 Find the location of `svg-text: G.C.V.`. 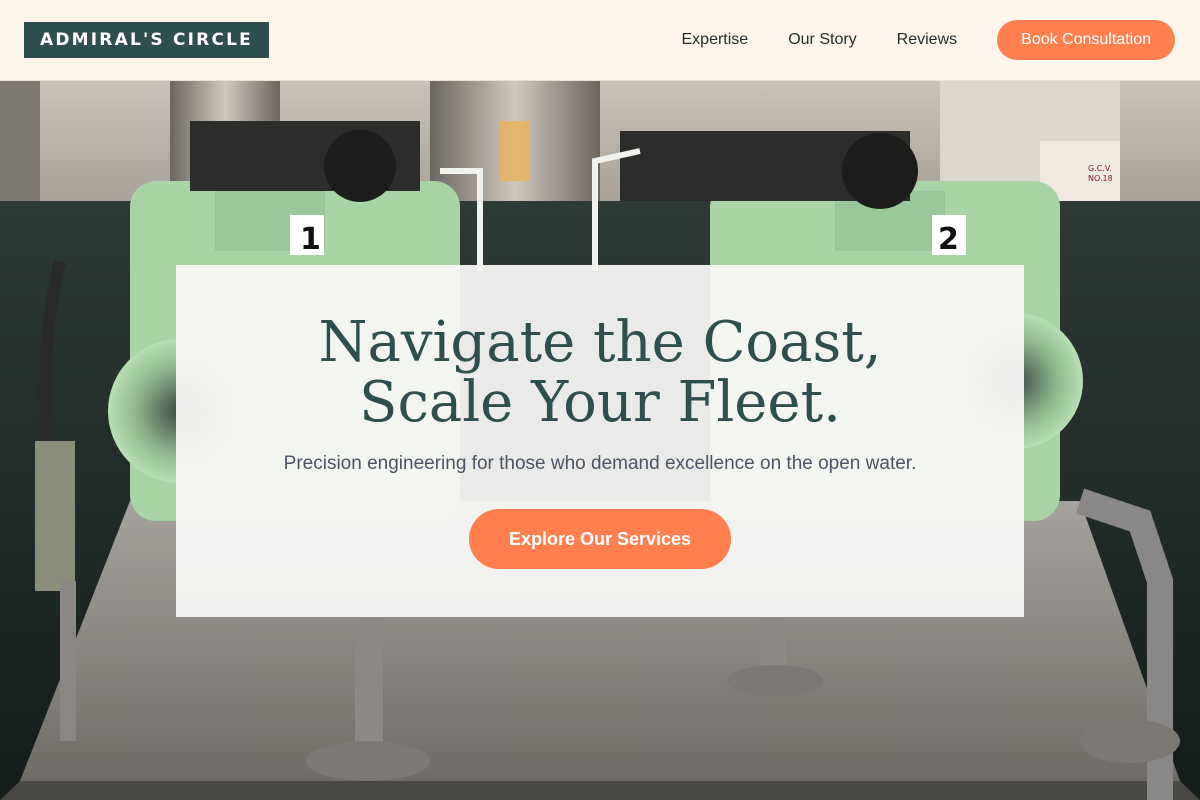

svg-text: G.C.V. is located at coordinates (1100, 168).